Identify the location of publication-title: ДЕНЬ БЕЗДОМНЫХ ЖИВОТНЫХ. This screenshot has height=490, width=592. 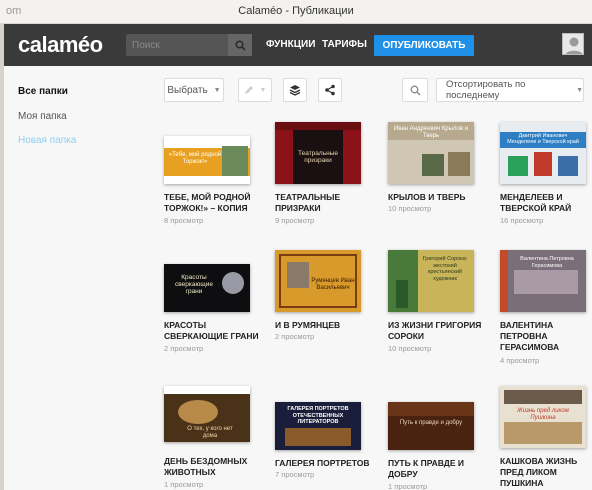
(214, 467).